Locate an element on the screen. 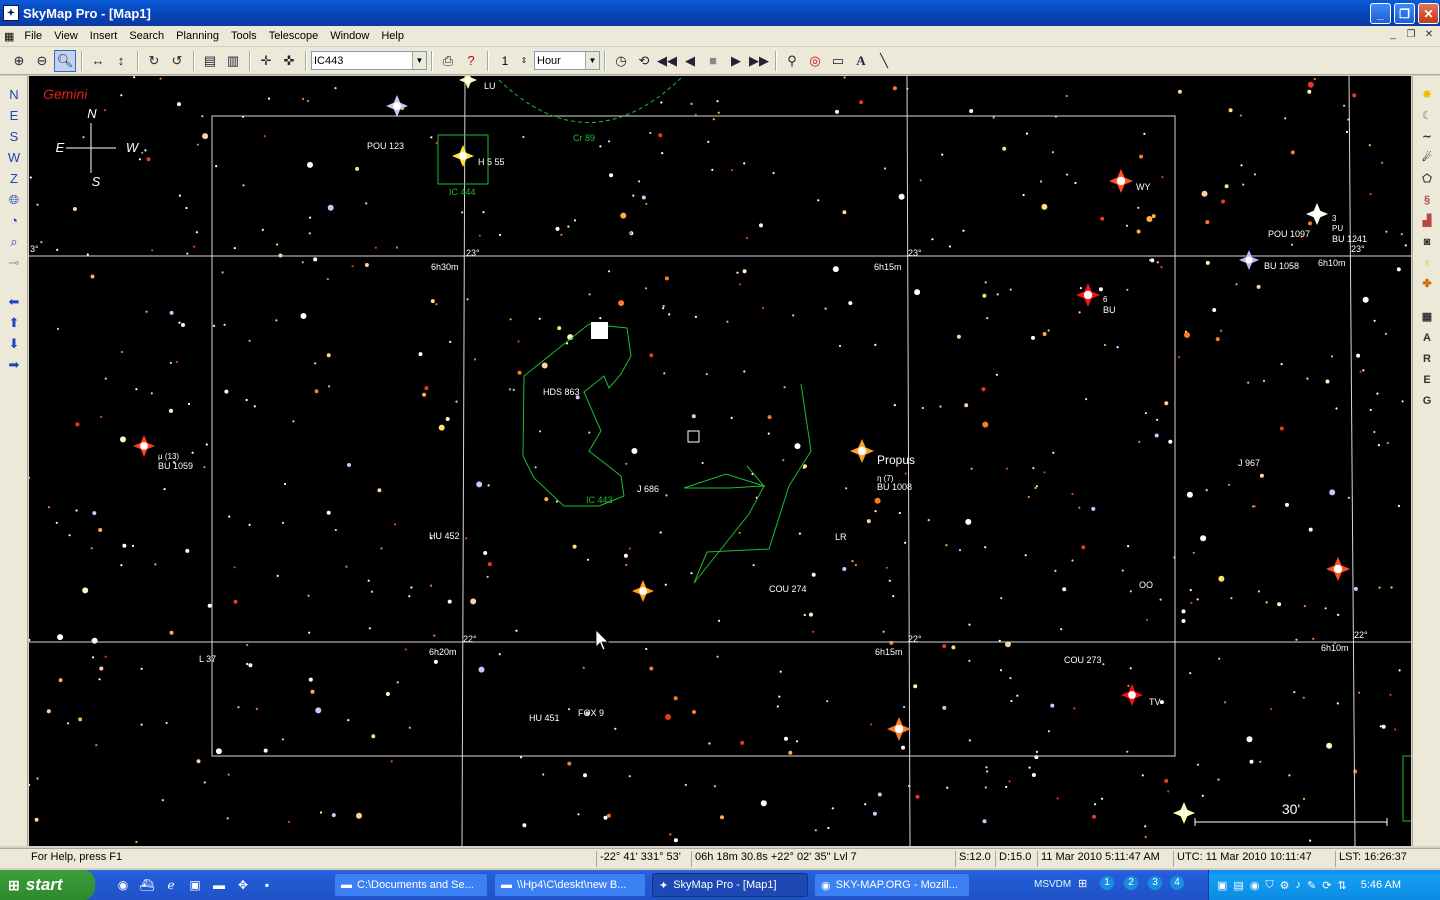  mdi-doc-icon: ▦ is located at coordinates (9, 36).